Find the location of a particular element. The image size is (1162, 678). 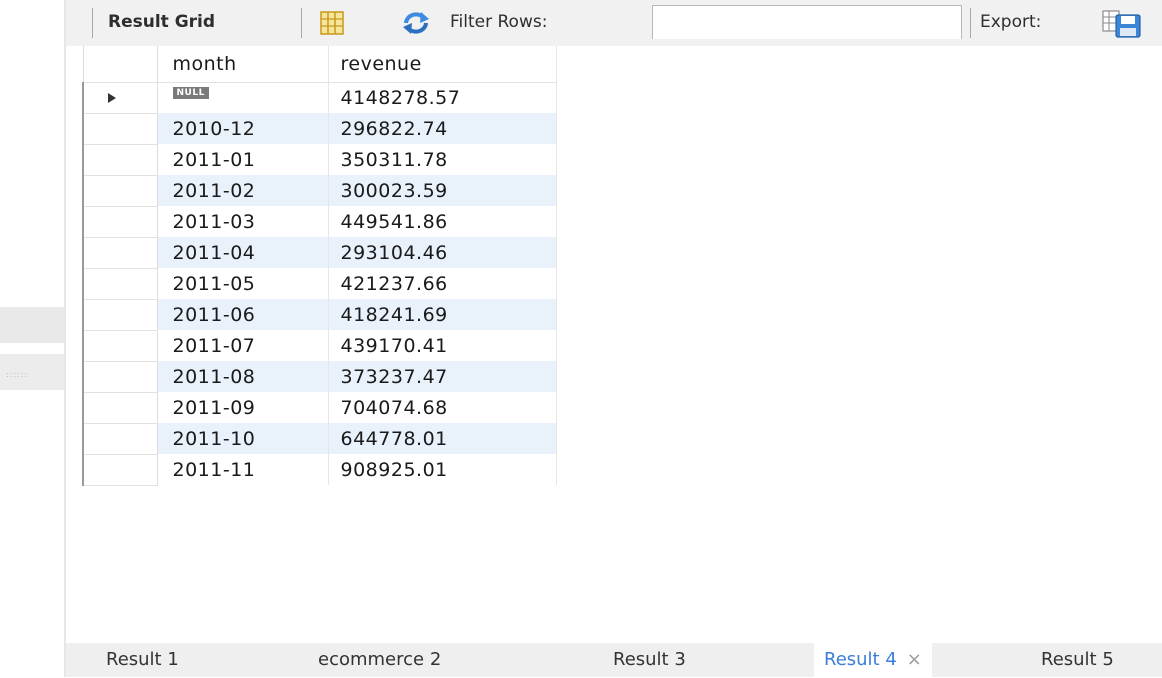

revenue-cell: 418241.69 is located at coordinates (442, 314).